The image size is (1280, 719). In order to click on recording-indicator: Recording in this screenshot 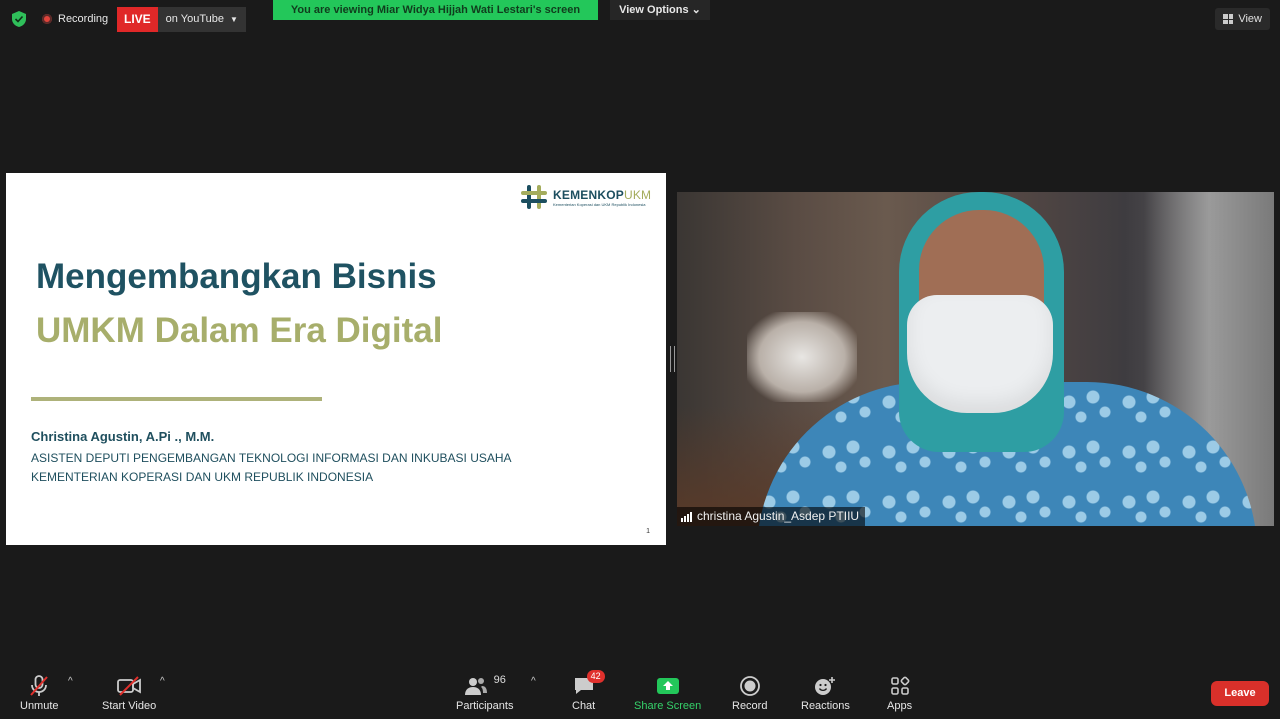, I will do `click(75, 19)`.